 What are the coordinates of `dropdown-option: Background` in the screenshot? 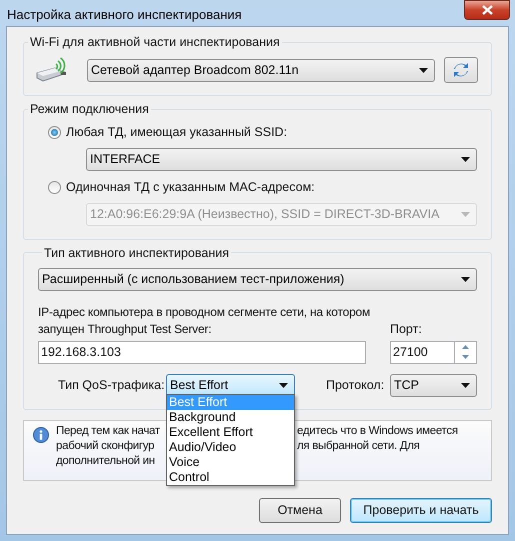 It's located at (230, 417).